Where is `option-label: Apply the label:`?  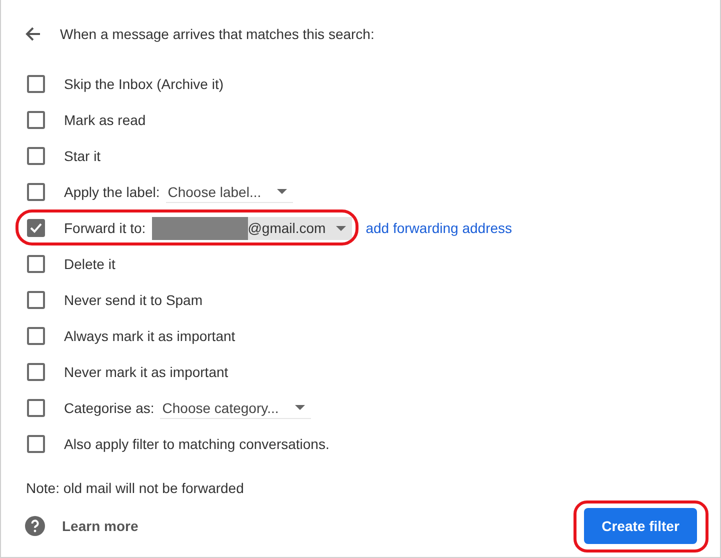 option-label: Apply the label: is located at coordinates (112, 192).